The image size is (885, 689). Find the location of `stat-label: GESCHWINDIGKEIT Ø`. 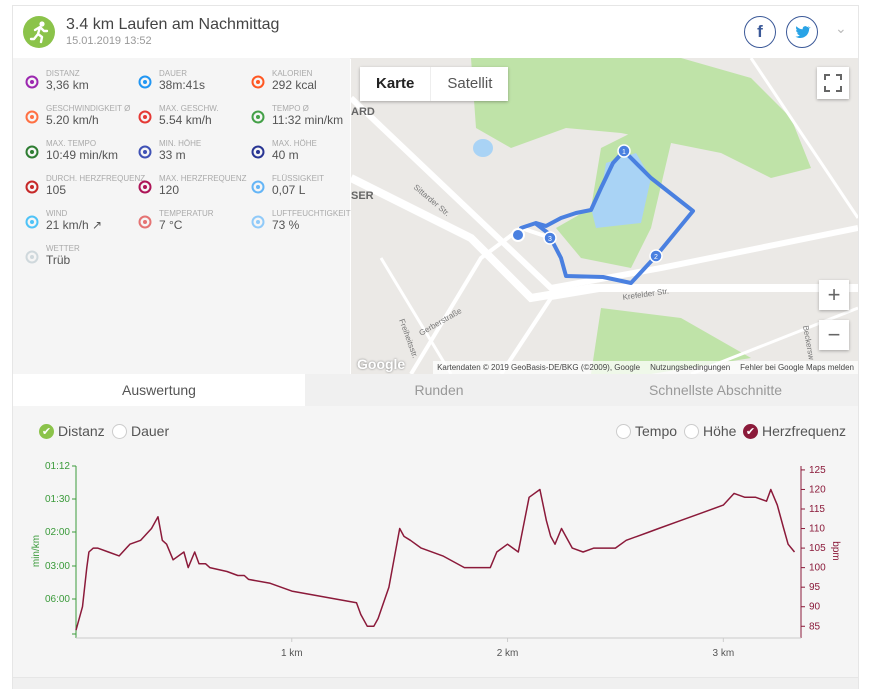

stat-label: GESCHWINDIGKEIT Ø is located at coordinates (88, 108).